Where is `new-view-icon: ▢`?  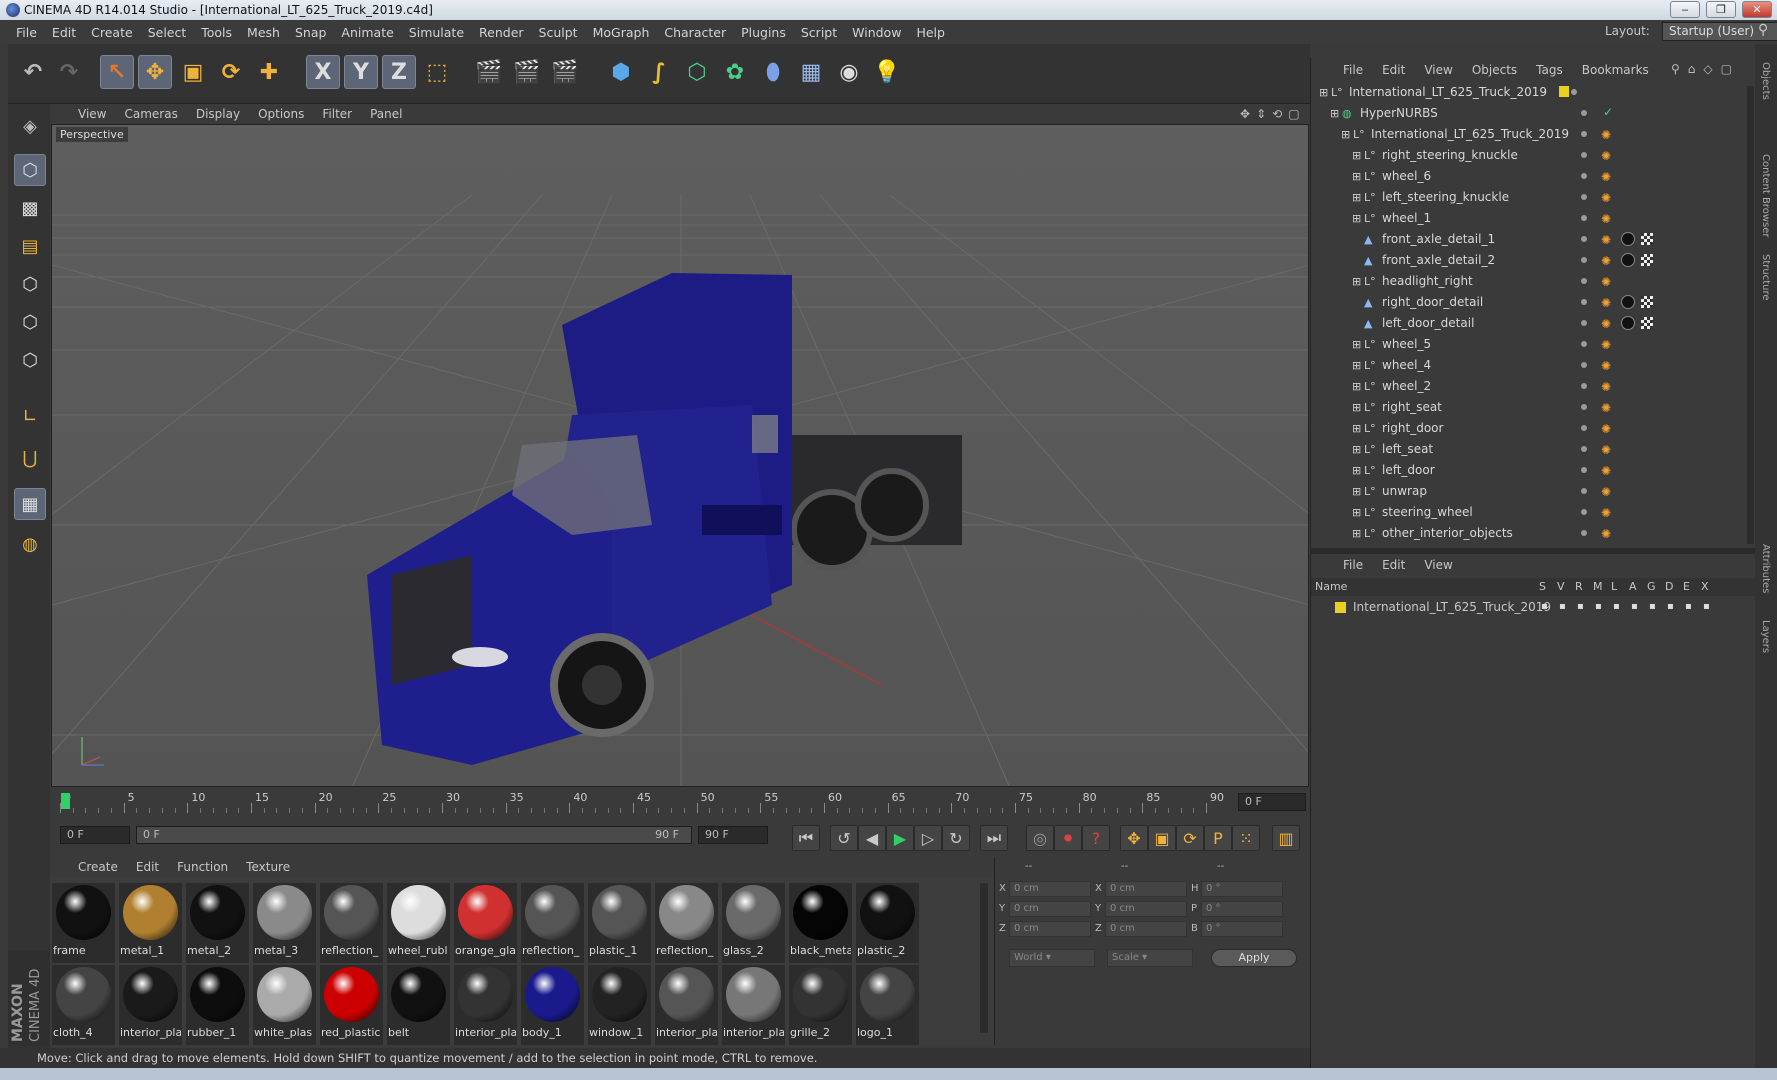 new-view-icon: ▢ is located at coordinates (1726, 69).